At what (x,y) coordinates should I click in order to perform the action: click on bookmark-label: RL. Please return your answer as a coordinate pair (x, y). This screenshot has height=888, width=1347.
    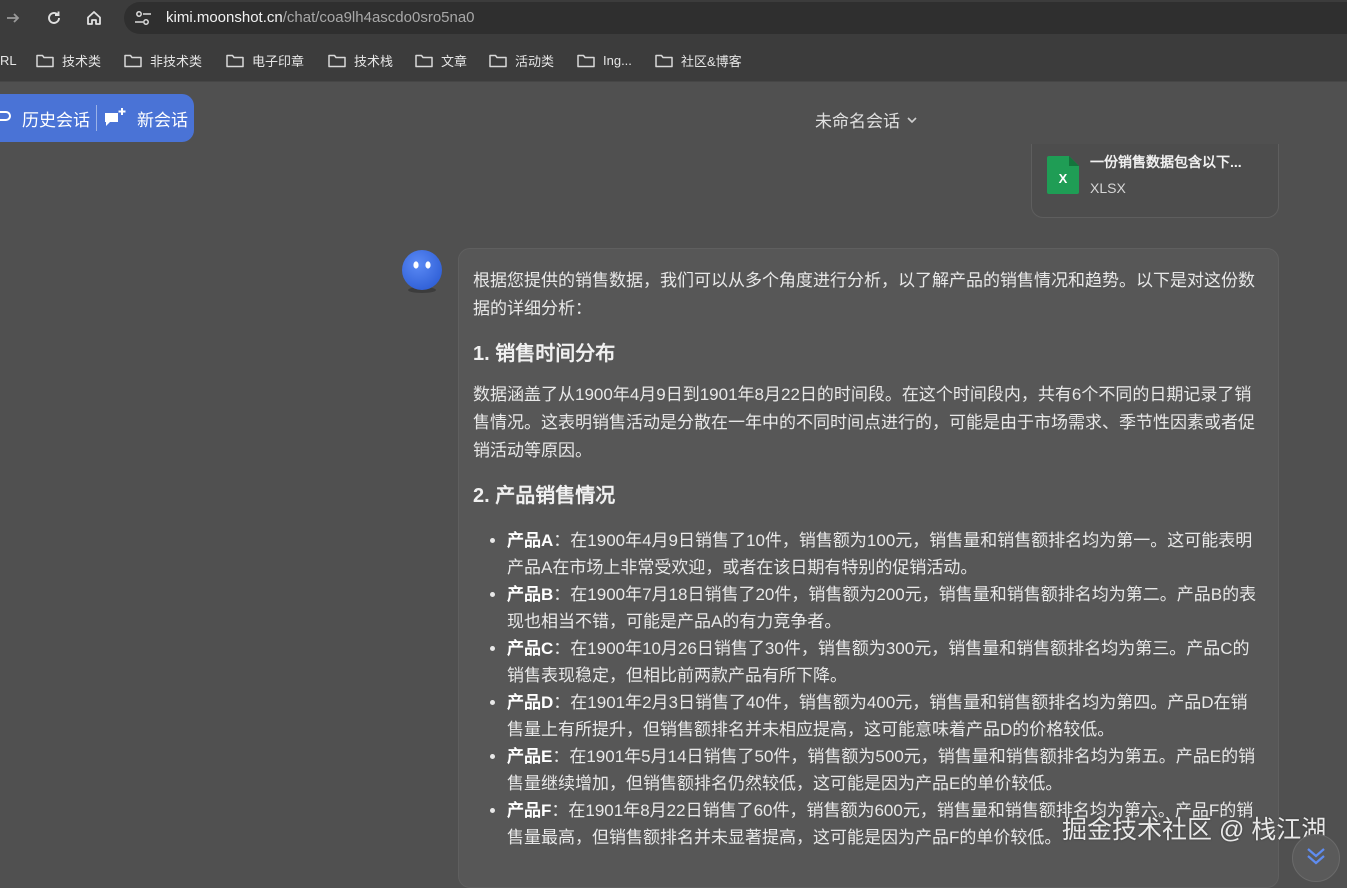
    Looking at the image, I should click on (8, 60).